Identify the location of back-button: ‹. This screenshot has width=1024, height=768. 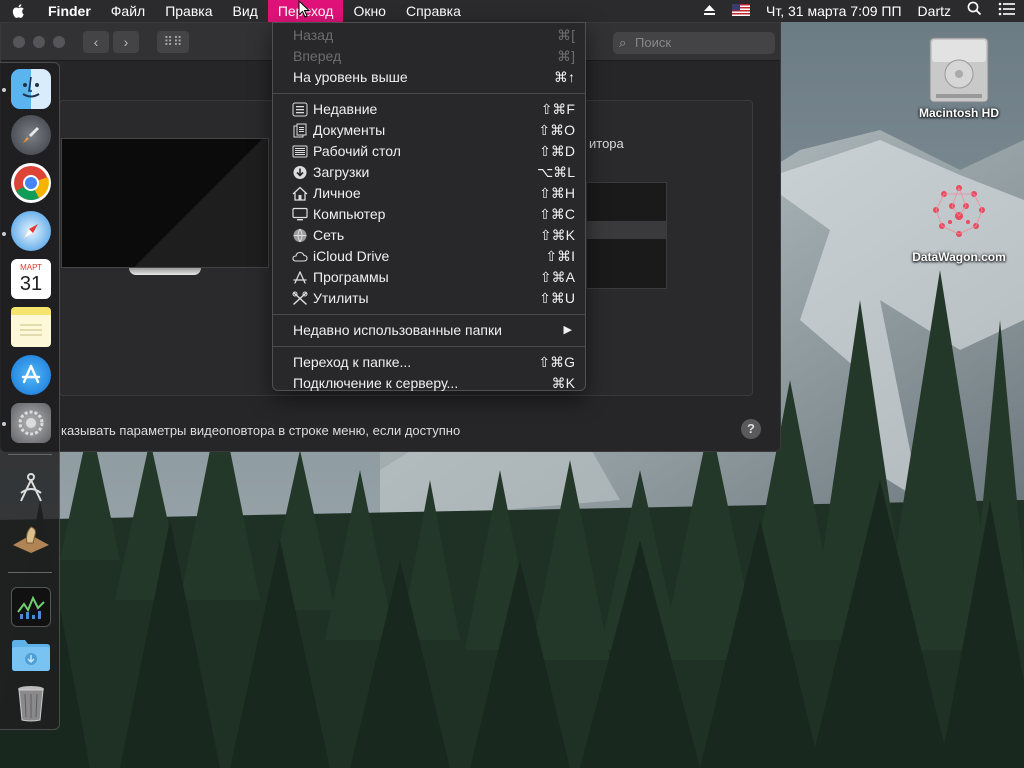
(96, 41).